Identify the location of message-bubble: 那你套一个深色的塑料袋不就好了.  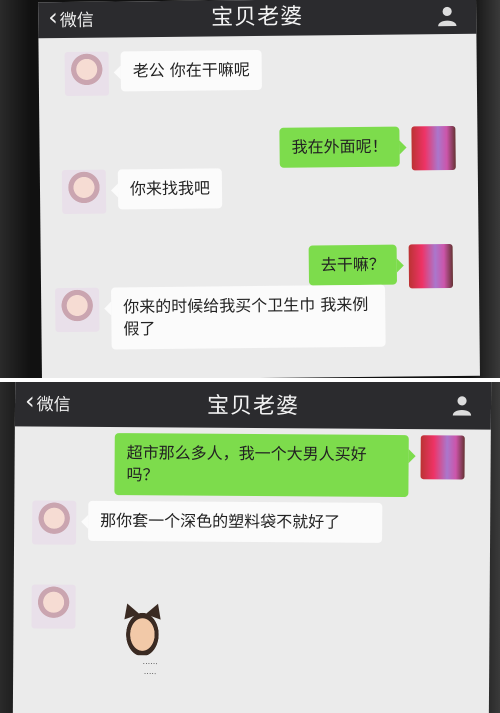
(235, 521).